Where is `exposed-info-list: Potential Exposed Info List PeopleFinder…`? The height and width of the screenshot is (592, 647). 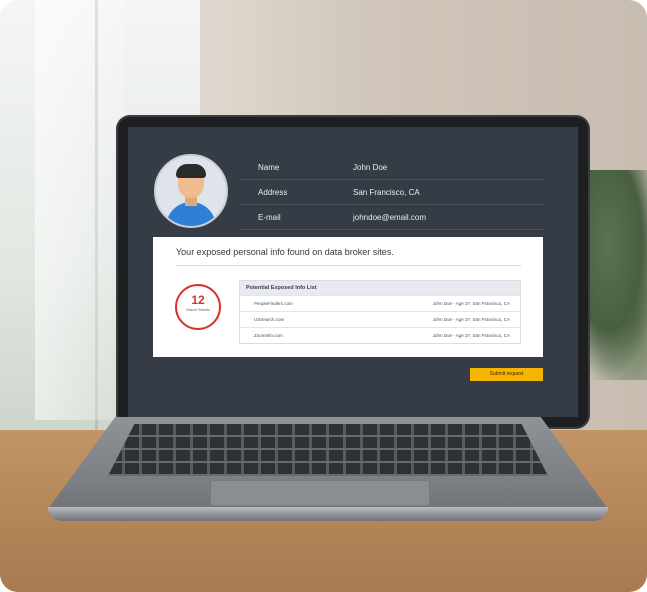
exposed-info-list: Potential Exposed Info List PeopleFinder… is located at coordinates (380, 312).